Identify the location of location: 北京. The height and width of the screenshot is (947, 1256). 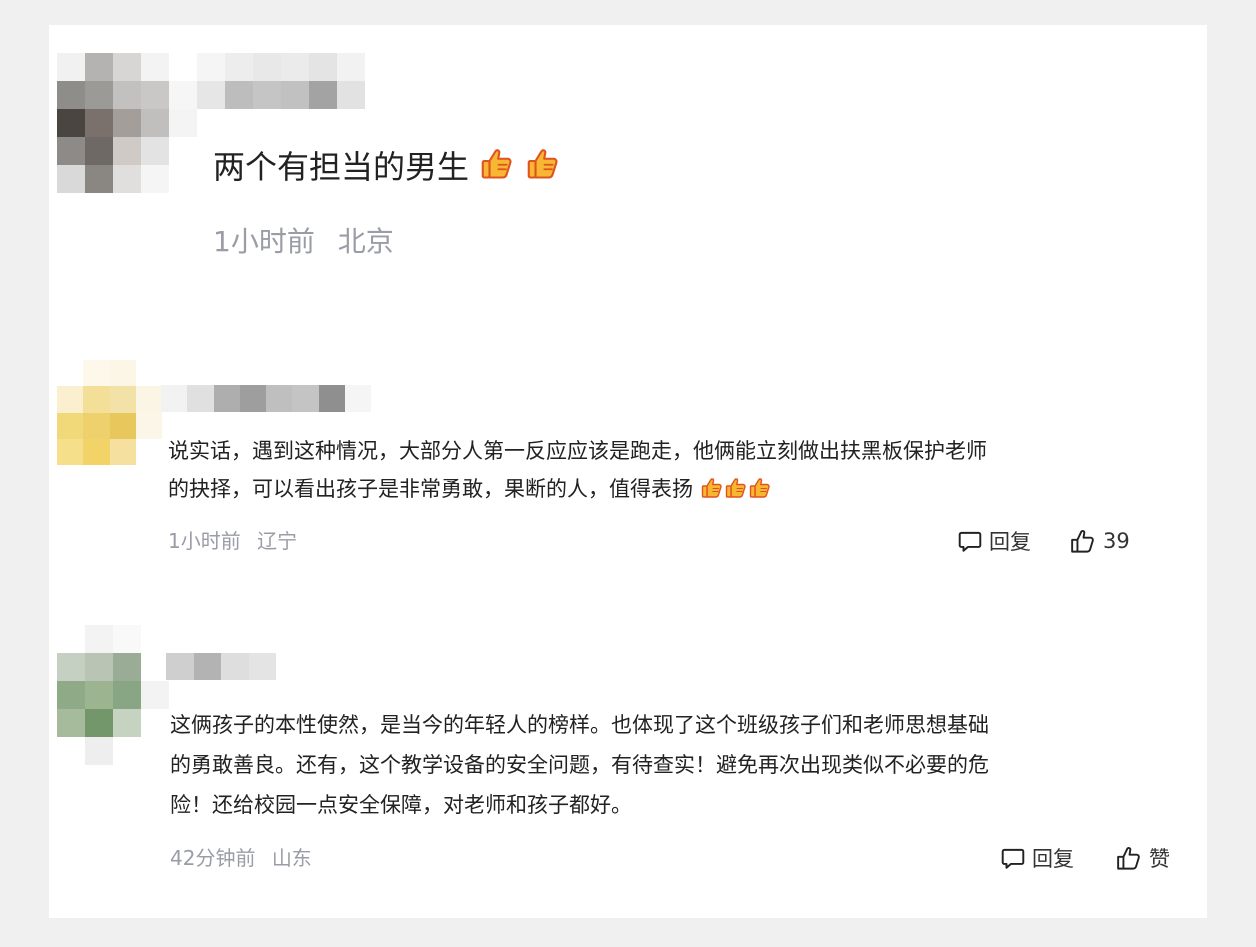
(365, 241).